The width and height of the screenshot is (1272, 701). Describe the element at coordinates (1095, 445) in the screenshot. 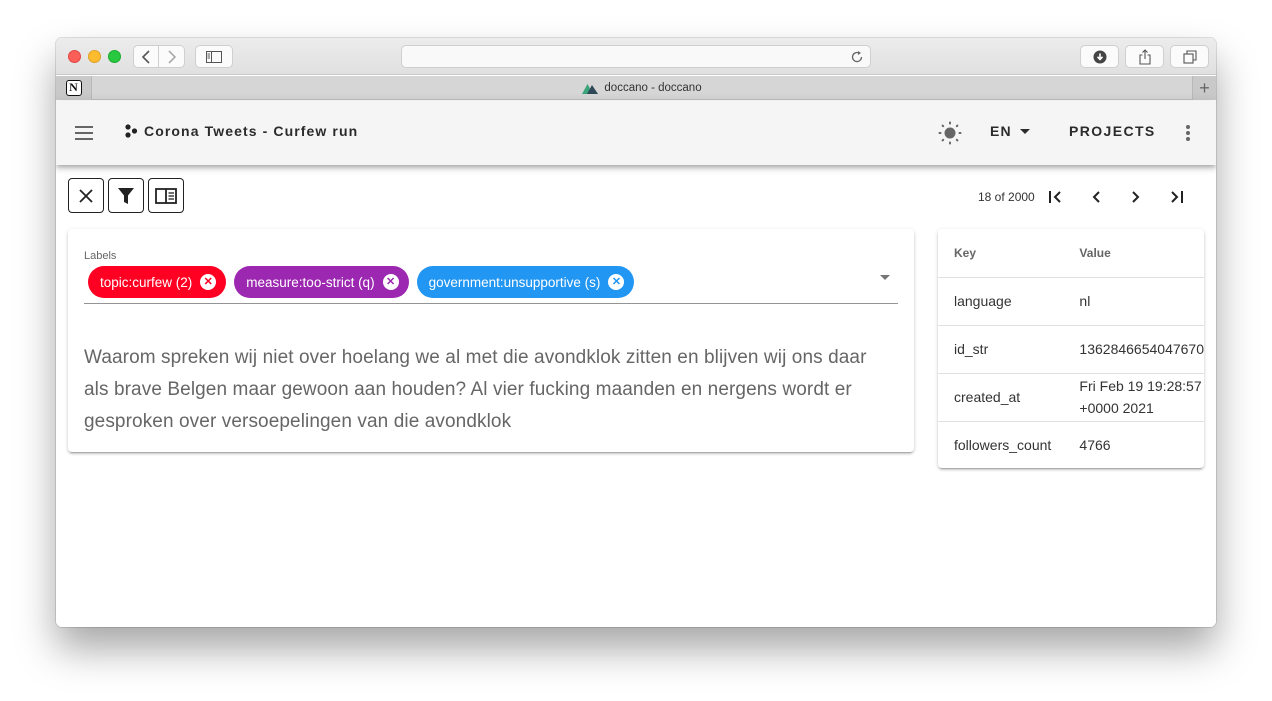

I see `metadata-value: 4766` at that location.